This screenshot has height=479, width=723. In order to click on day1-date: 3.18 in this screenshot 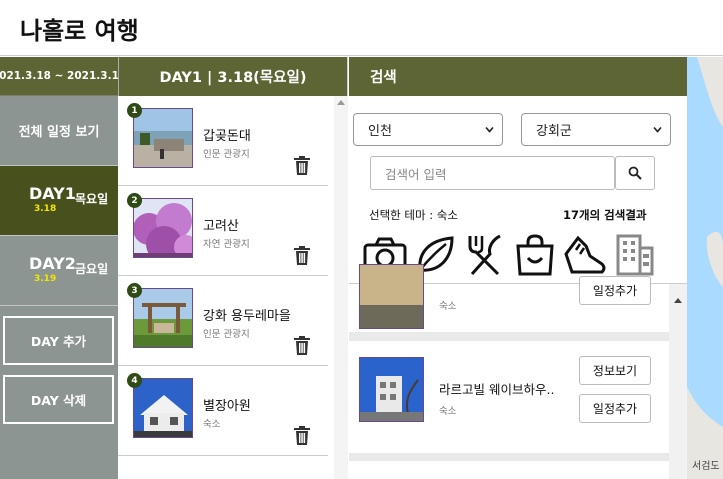, I will do `click(45, 209)`.